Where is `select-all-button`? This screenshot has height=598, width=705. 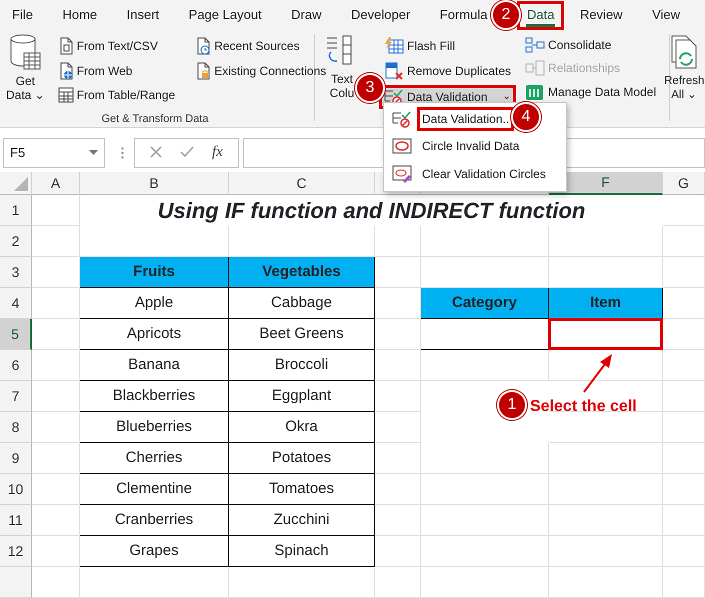
select-all-button is located at coordinates (16, 183).